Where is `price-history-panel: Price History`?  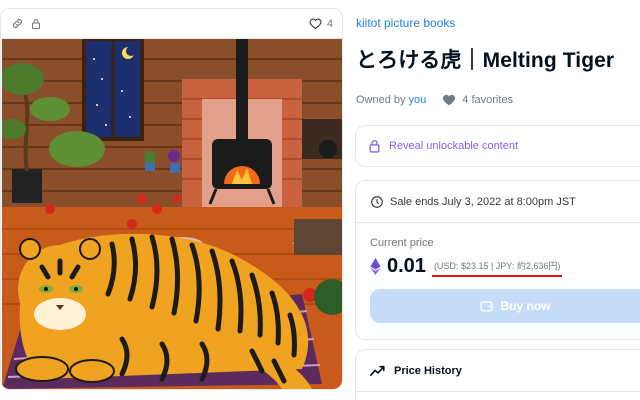 price-history-panel: Price History is located at coordinates (497, 374).